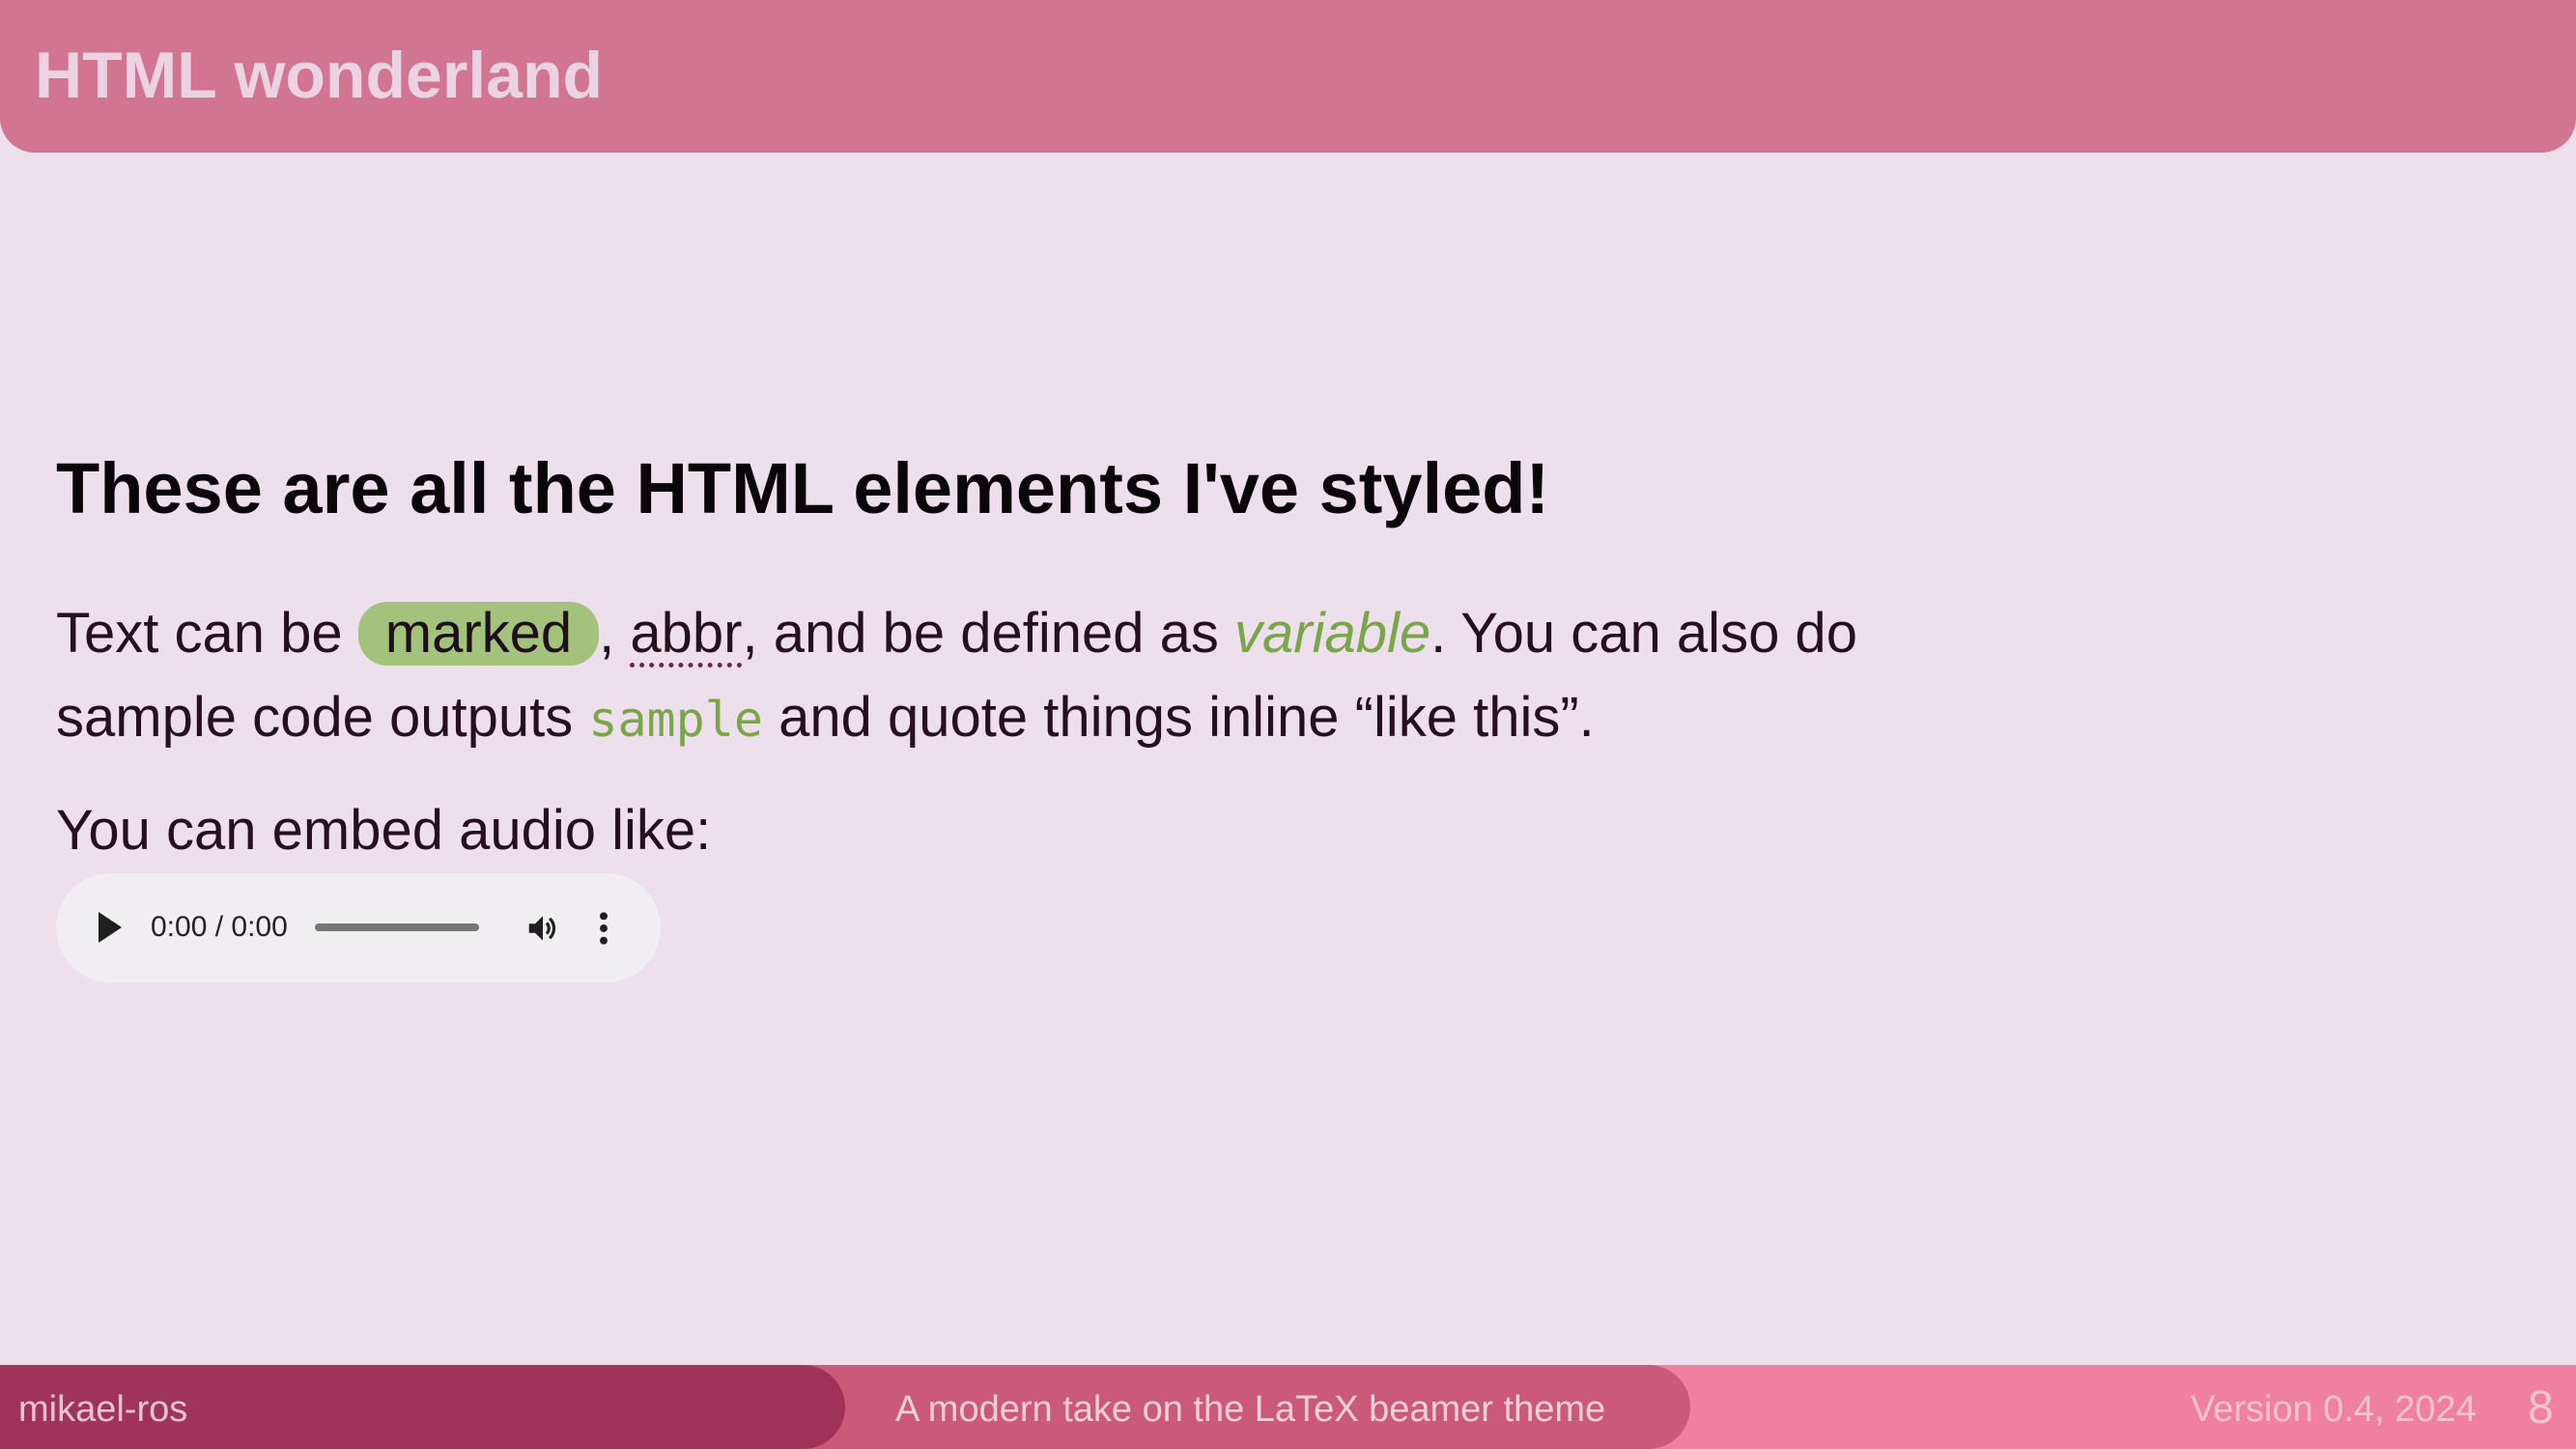  Describe the element at coordinates (478, 634) in the screenshot. I see `marked-text: marked` at that location.